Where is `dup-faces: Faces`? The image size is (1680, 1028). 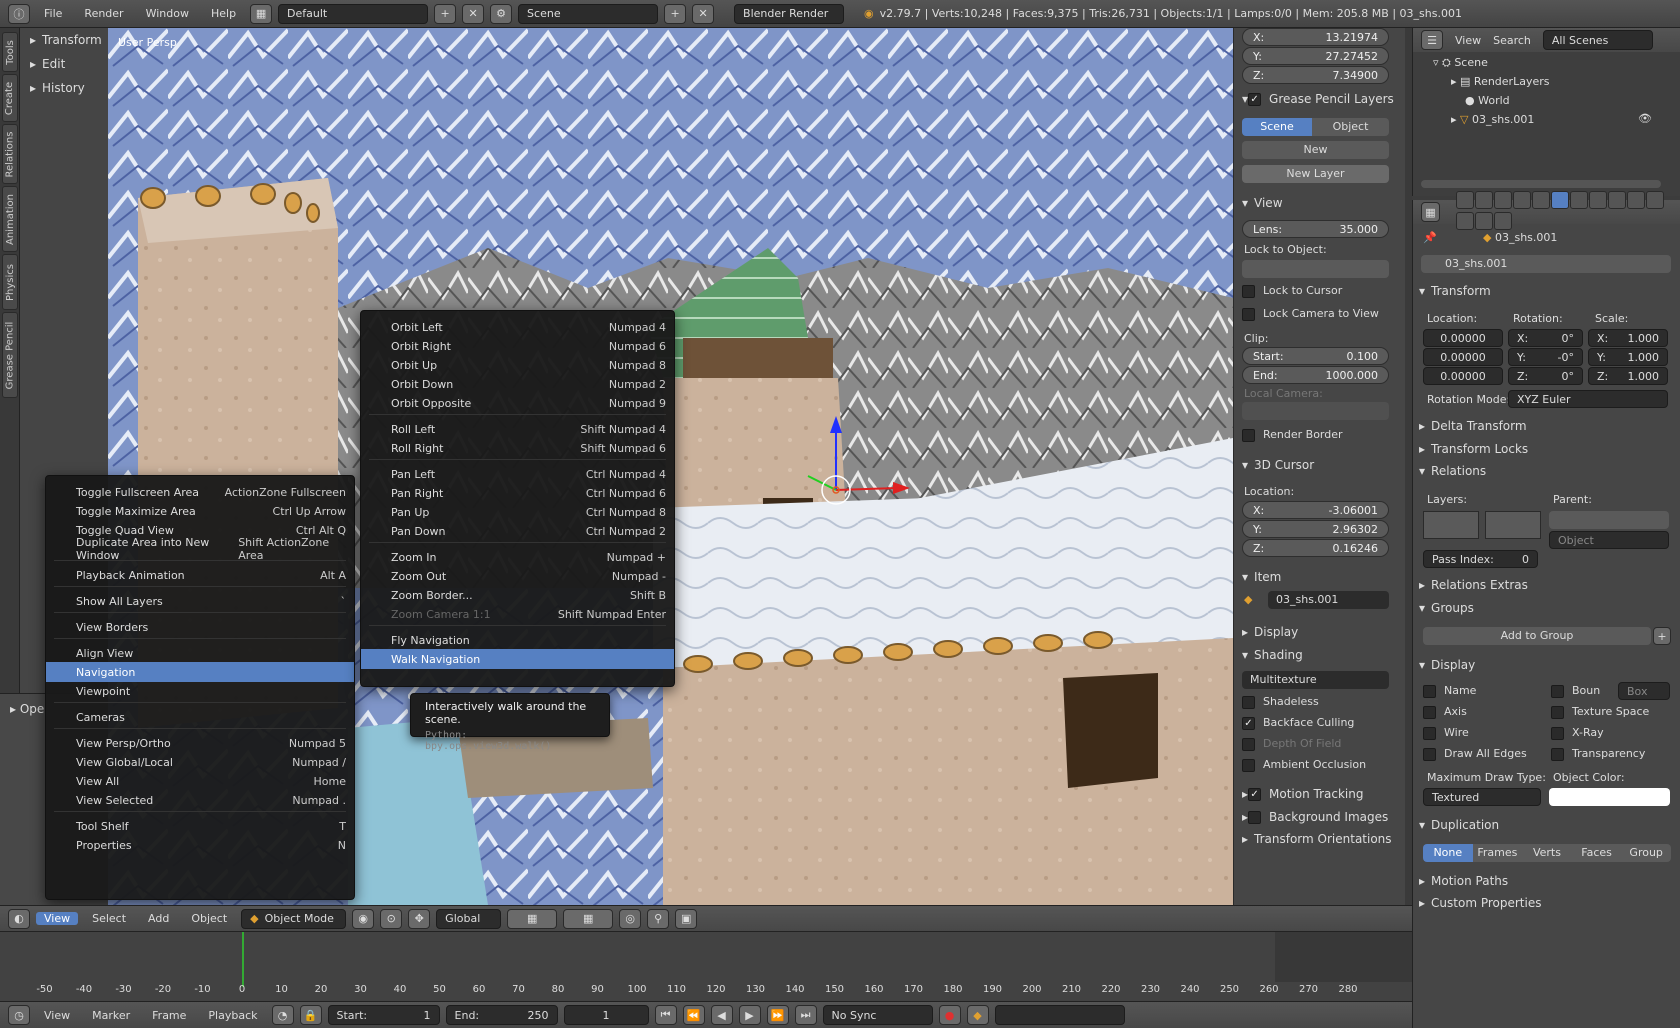
dup-faces: Faces is located at coordinates (1596, 853).